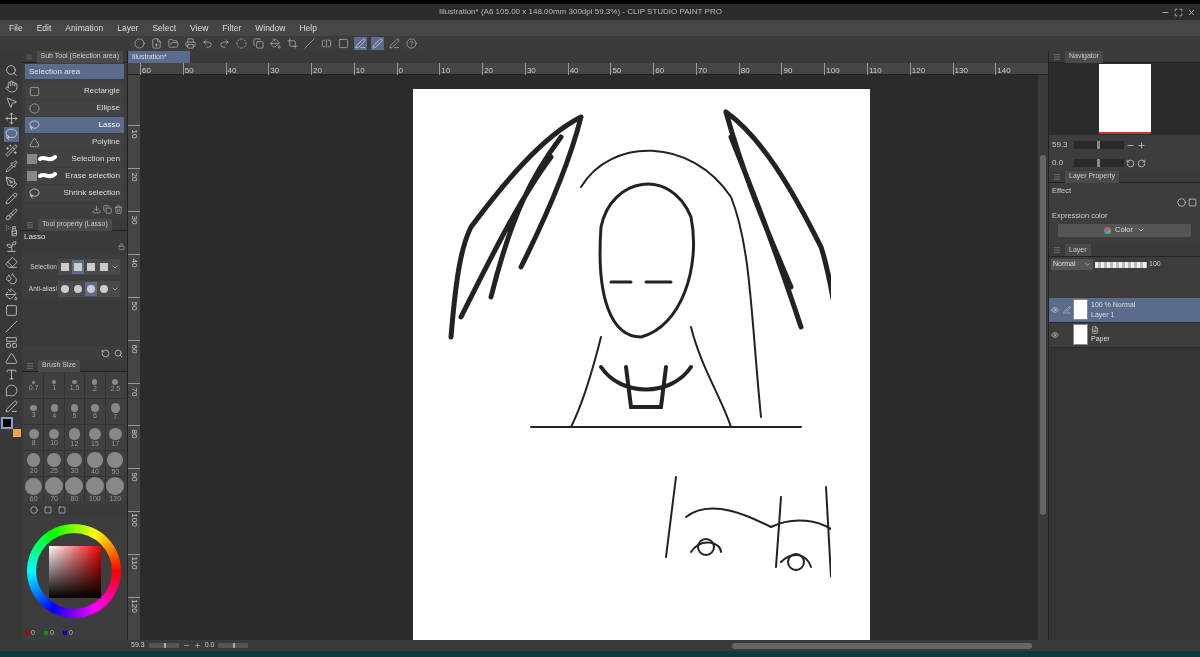 Image resolution: width=1200 pixels, height=657 pixels. Describe the element at coordinates (11, 326) in the screenshot. I see `line-icon` at that location.